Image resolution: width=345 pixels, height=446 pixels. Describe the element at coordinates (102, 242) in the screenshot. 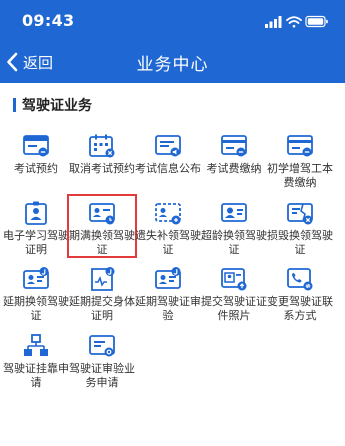

I see `service-label: 期满换领驾驶证` at that location.